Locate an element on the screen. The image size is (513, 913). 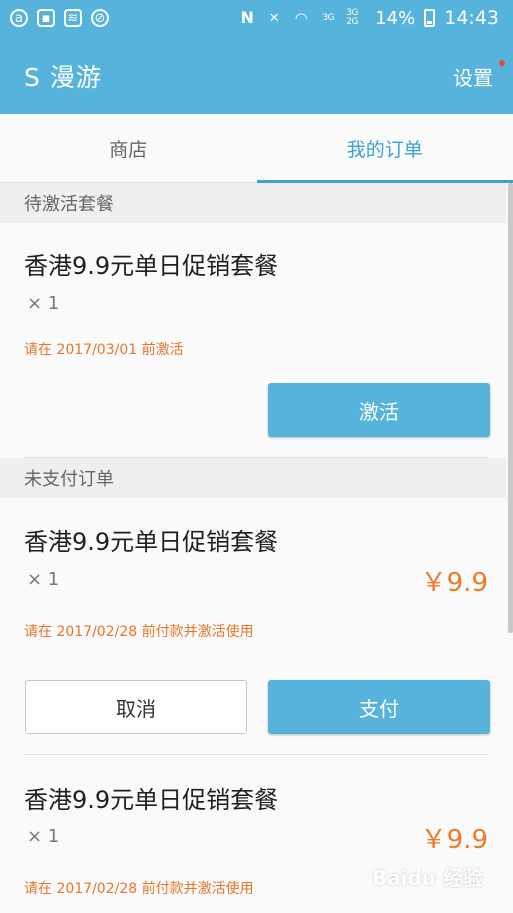
battery-icon is located at coordinates (430, 18).